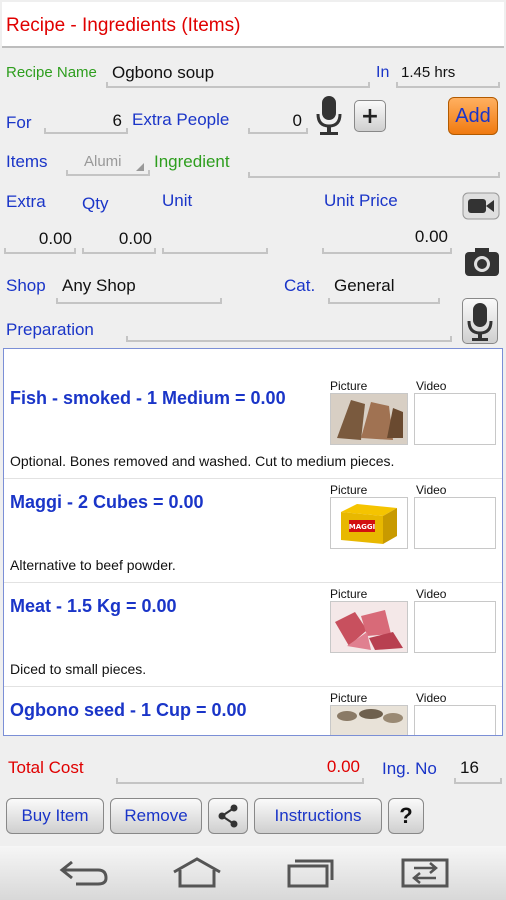  What do you see at coordinates (177, 200) in the screenshot?
I see `unit-label: Unit` at bounding box center [177, 200].